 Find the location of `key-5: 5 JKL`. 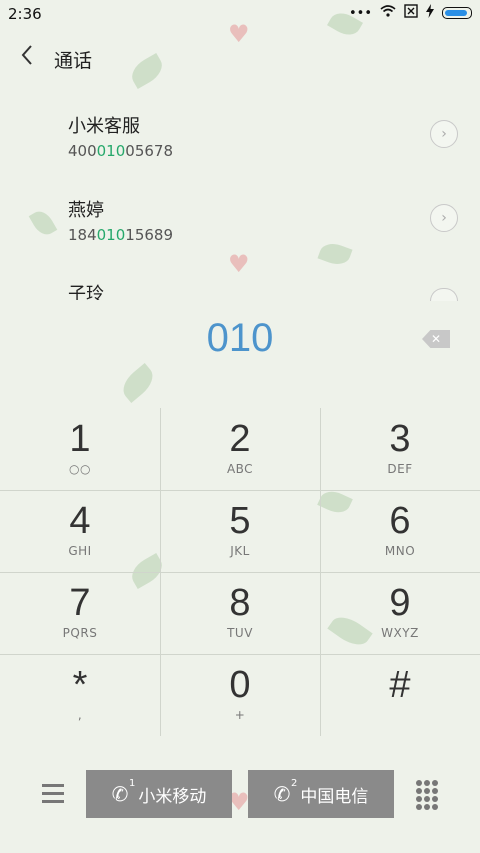

key-5: 5 JKL is located at coordinates (240, 531).